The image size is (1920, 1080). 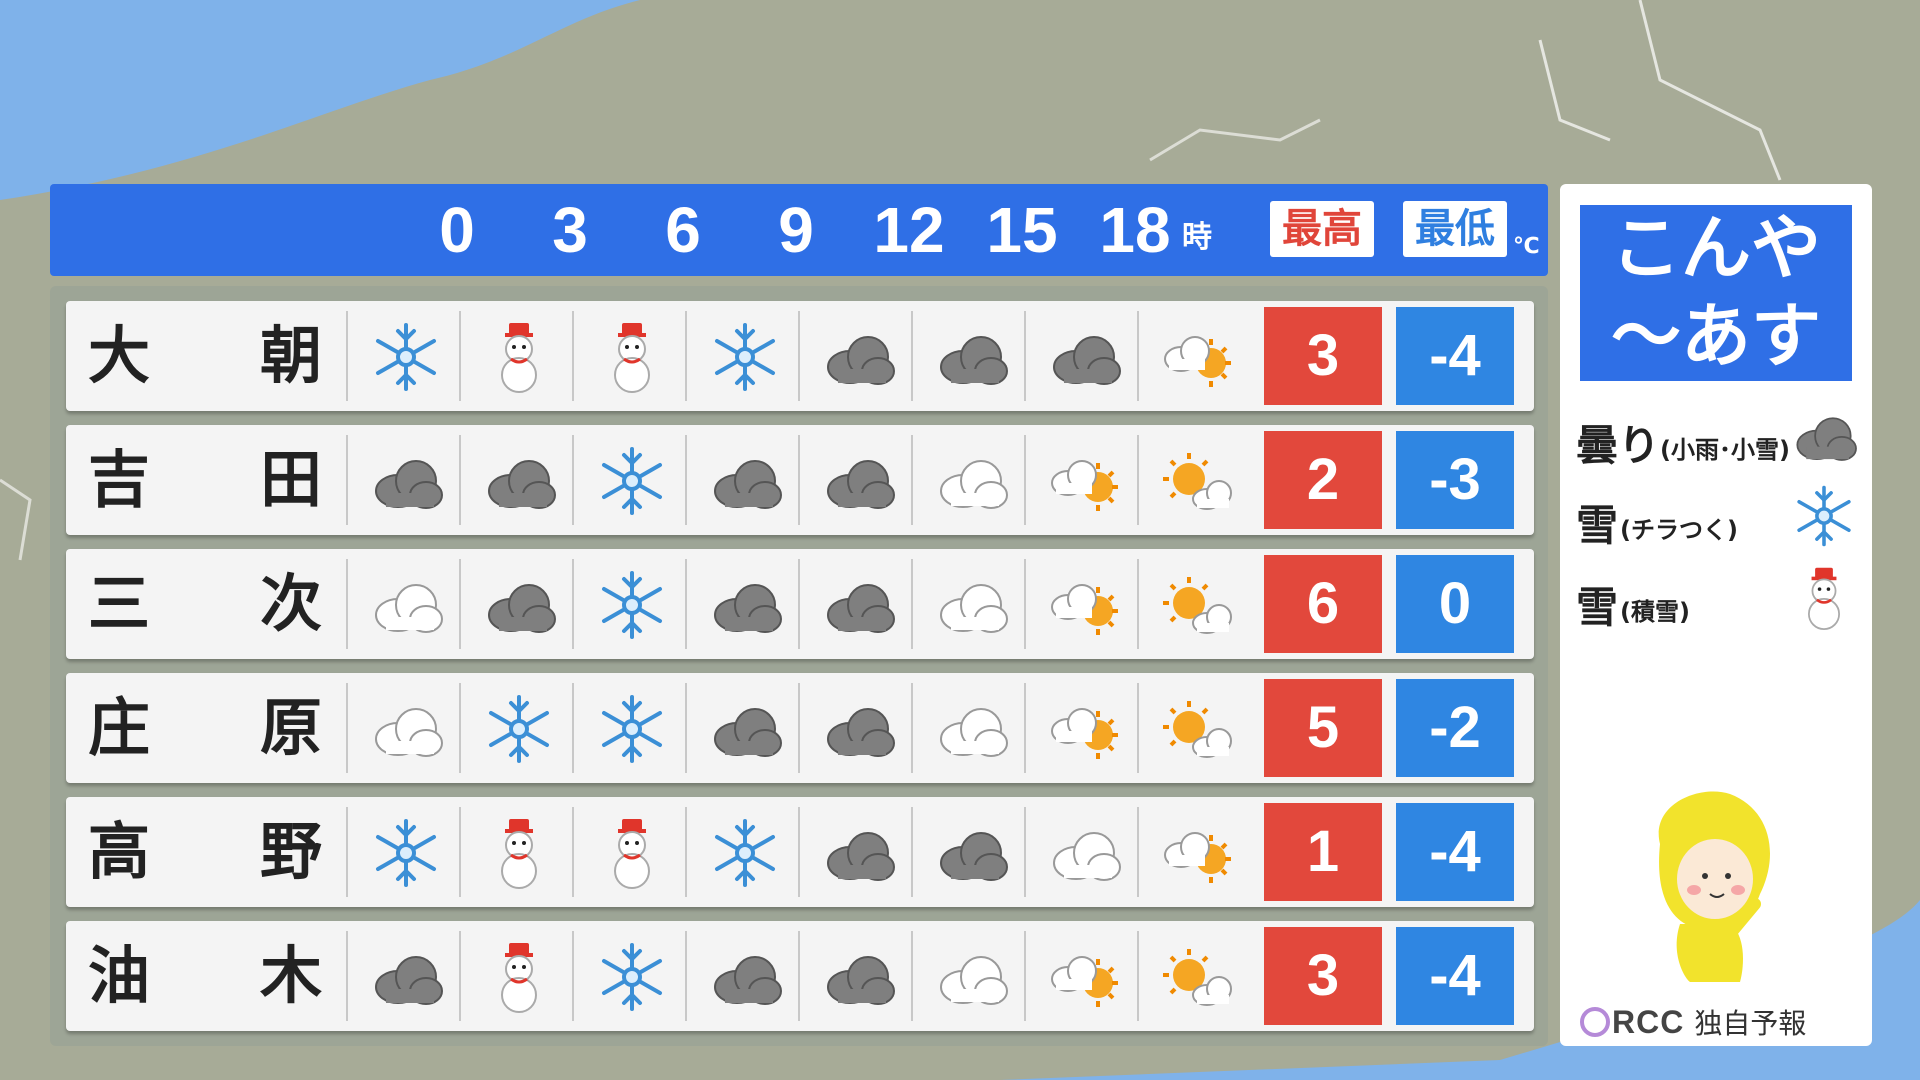 I want to click on low-temp: 0, so click(x=1455, y=604).